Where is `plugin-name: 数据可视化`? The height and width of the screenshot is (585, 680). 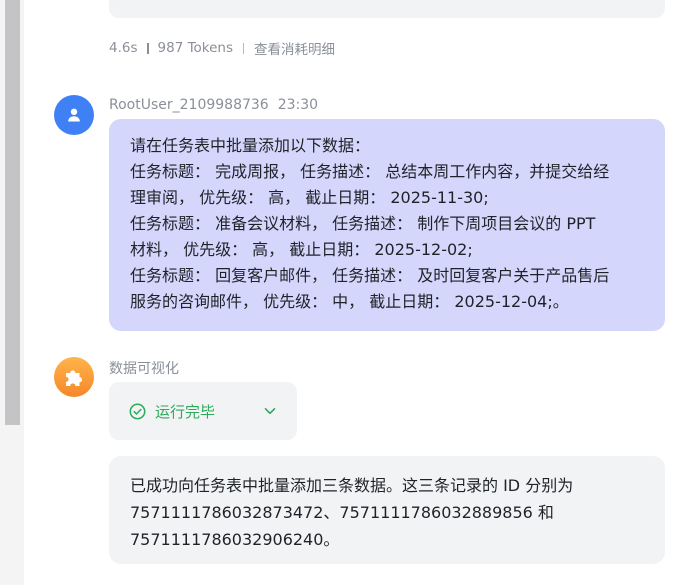
plugin-name: 数据可视化 is located at coordinates (144, 369).